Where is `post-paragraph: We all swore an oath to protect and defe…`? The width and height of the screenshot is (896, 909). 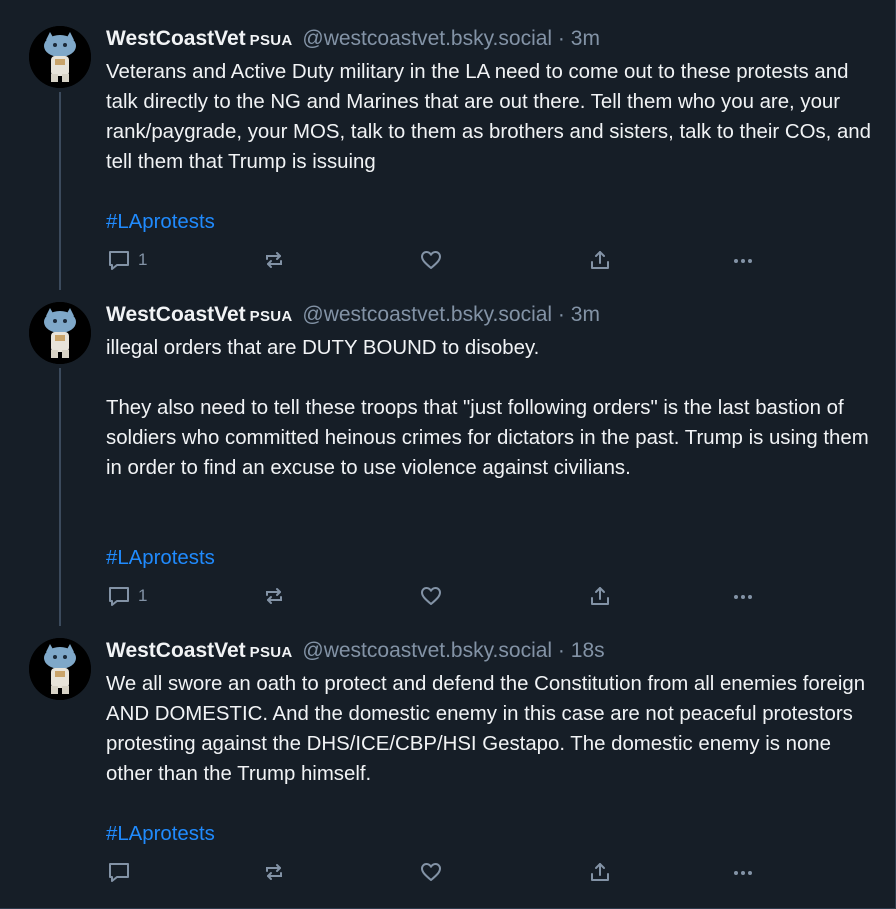 post-paragraph: We all swore an oath to protect and defe… is located at coordinates (486, 729).